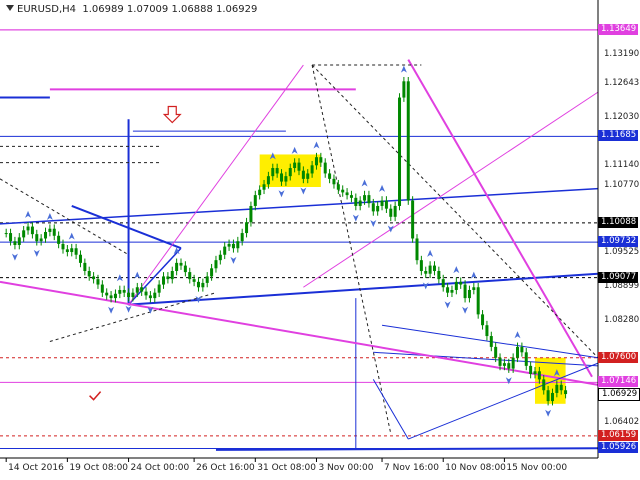  What do you see at coordinates (618, 222) in the screenshot?
I see `price-level-badge: 1.10088` at bounding box center [618, 222].